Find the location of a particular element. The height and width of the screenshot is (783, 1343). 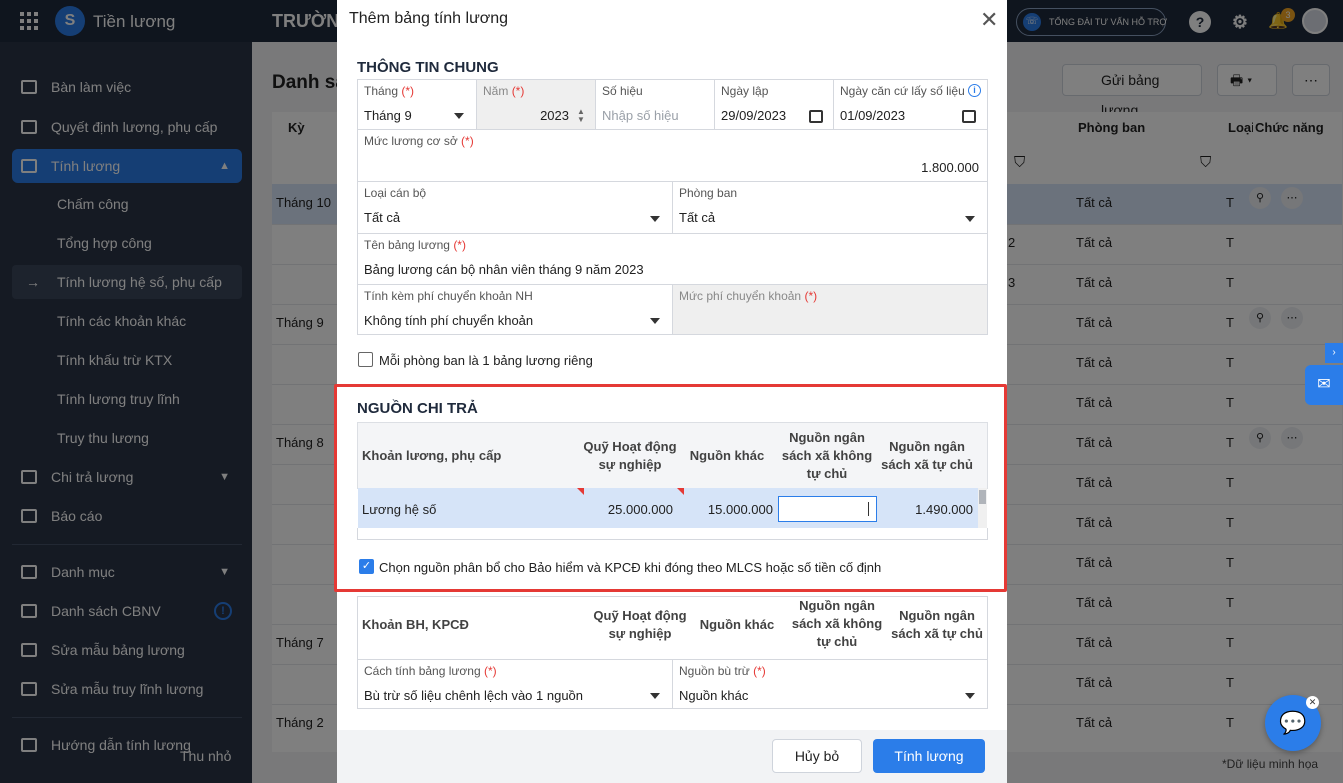

section-title-general: THÔNG TIN CHUNG is located at coordinates (428, 67).